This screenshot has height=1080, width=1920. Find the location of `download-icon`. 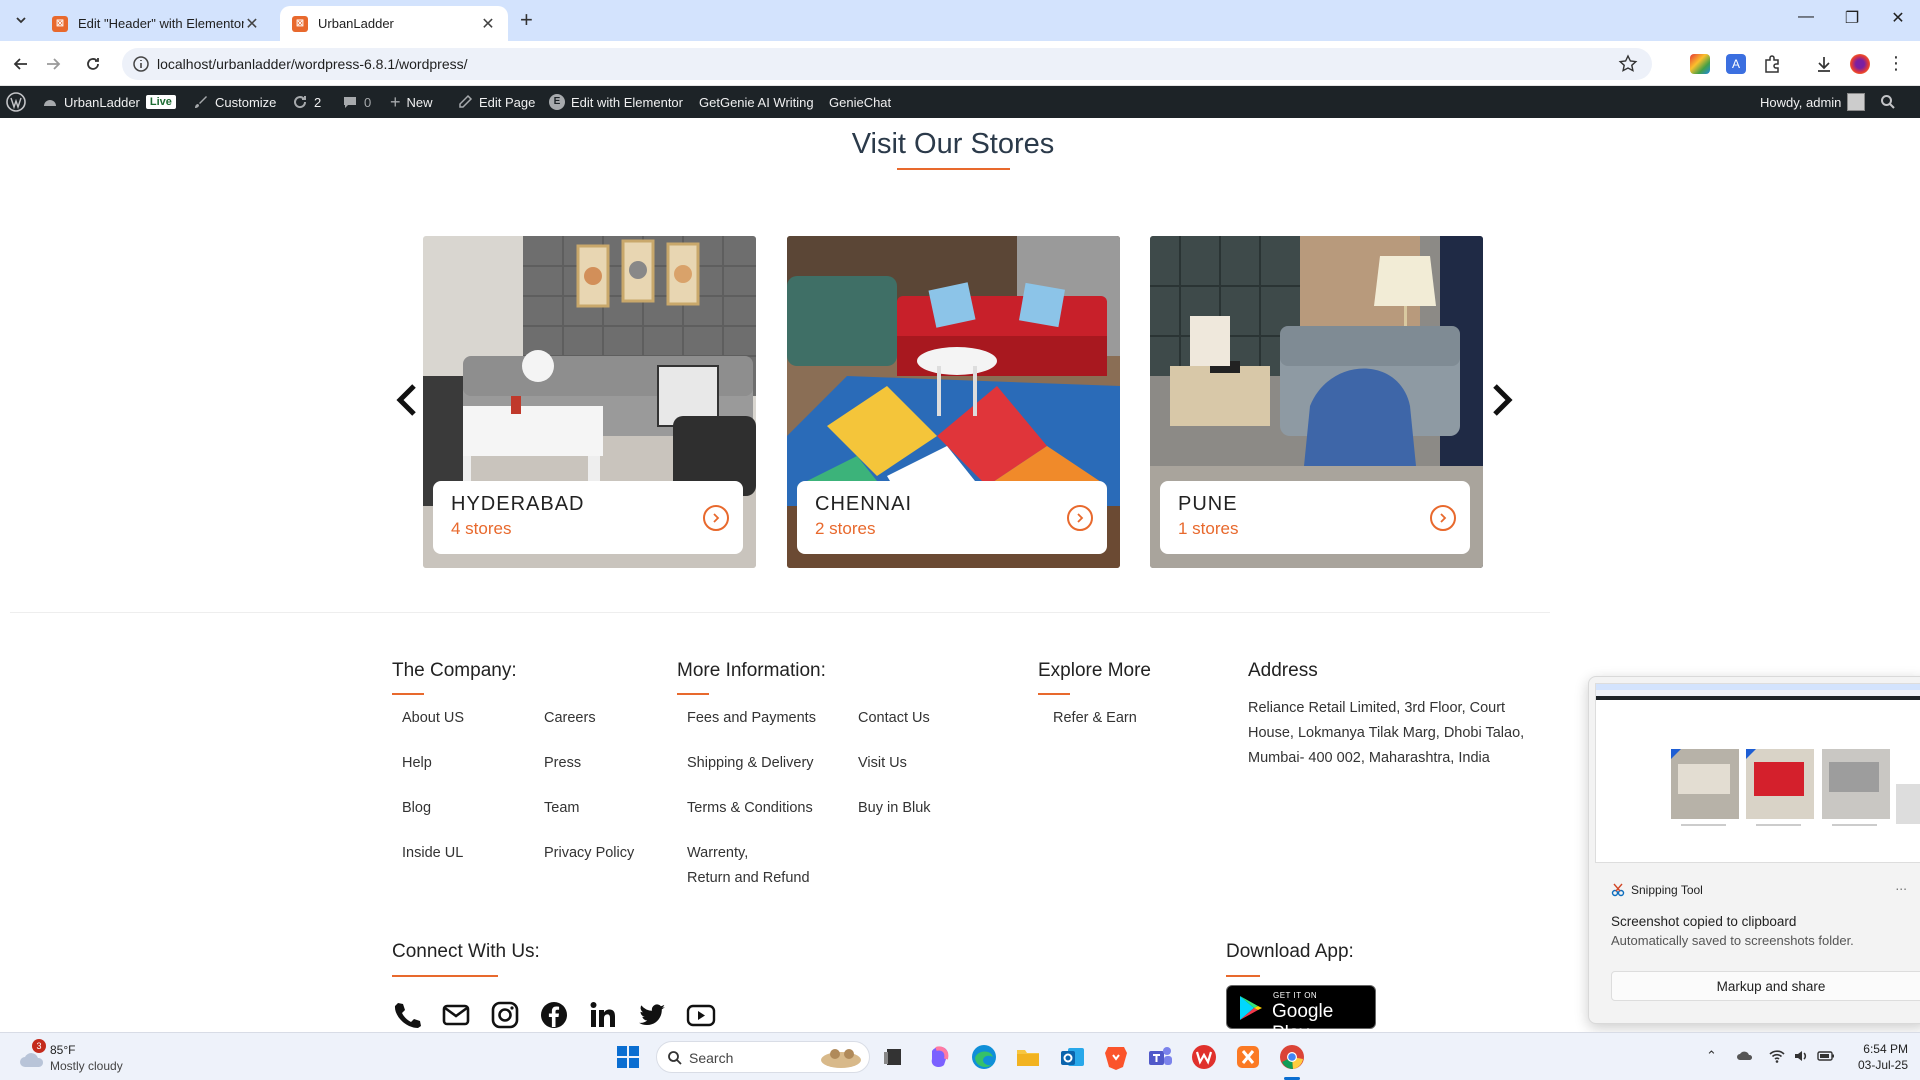

download-icon is located at coordinates (1824, 64).